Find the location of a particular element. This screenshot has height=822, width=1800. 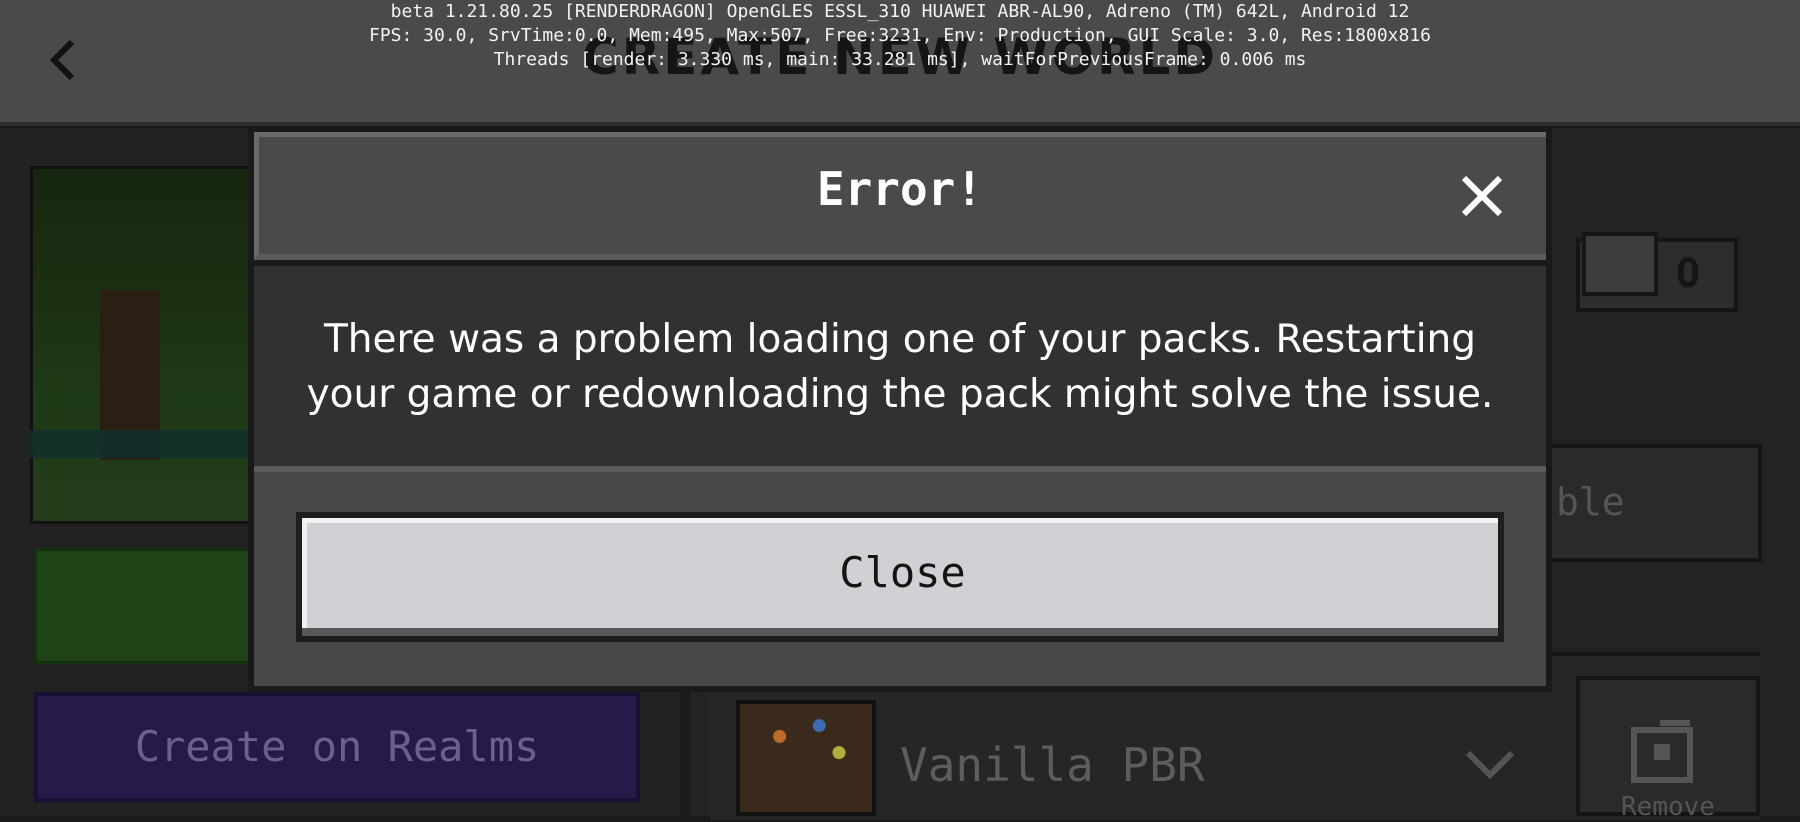

create-on-realms-button: Create on Realms is located at coordinates (337, 747).